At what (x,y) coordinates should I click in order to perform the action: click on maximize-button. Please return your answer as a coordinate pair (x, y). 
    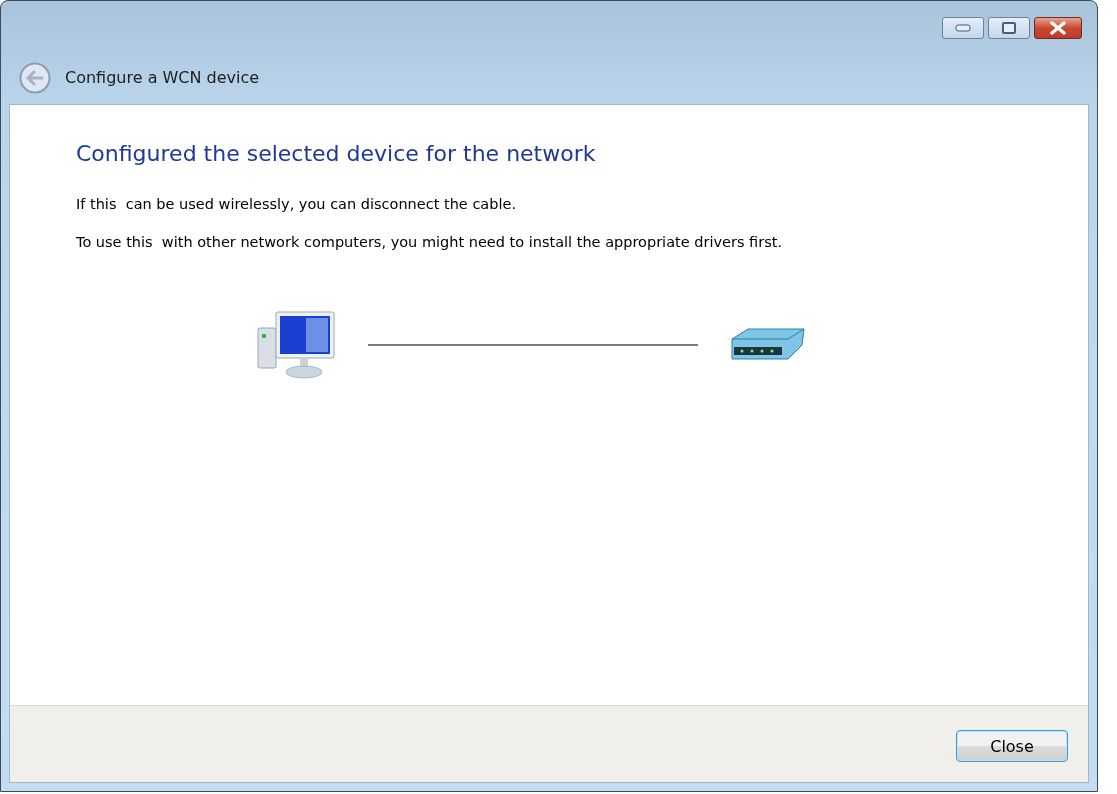
    Looking at the image, I should click on (1009, 28).